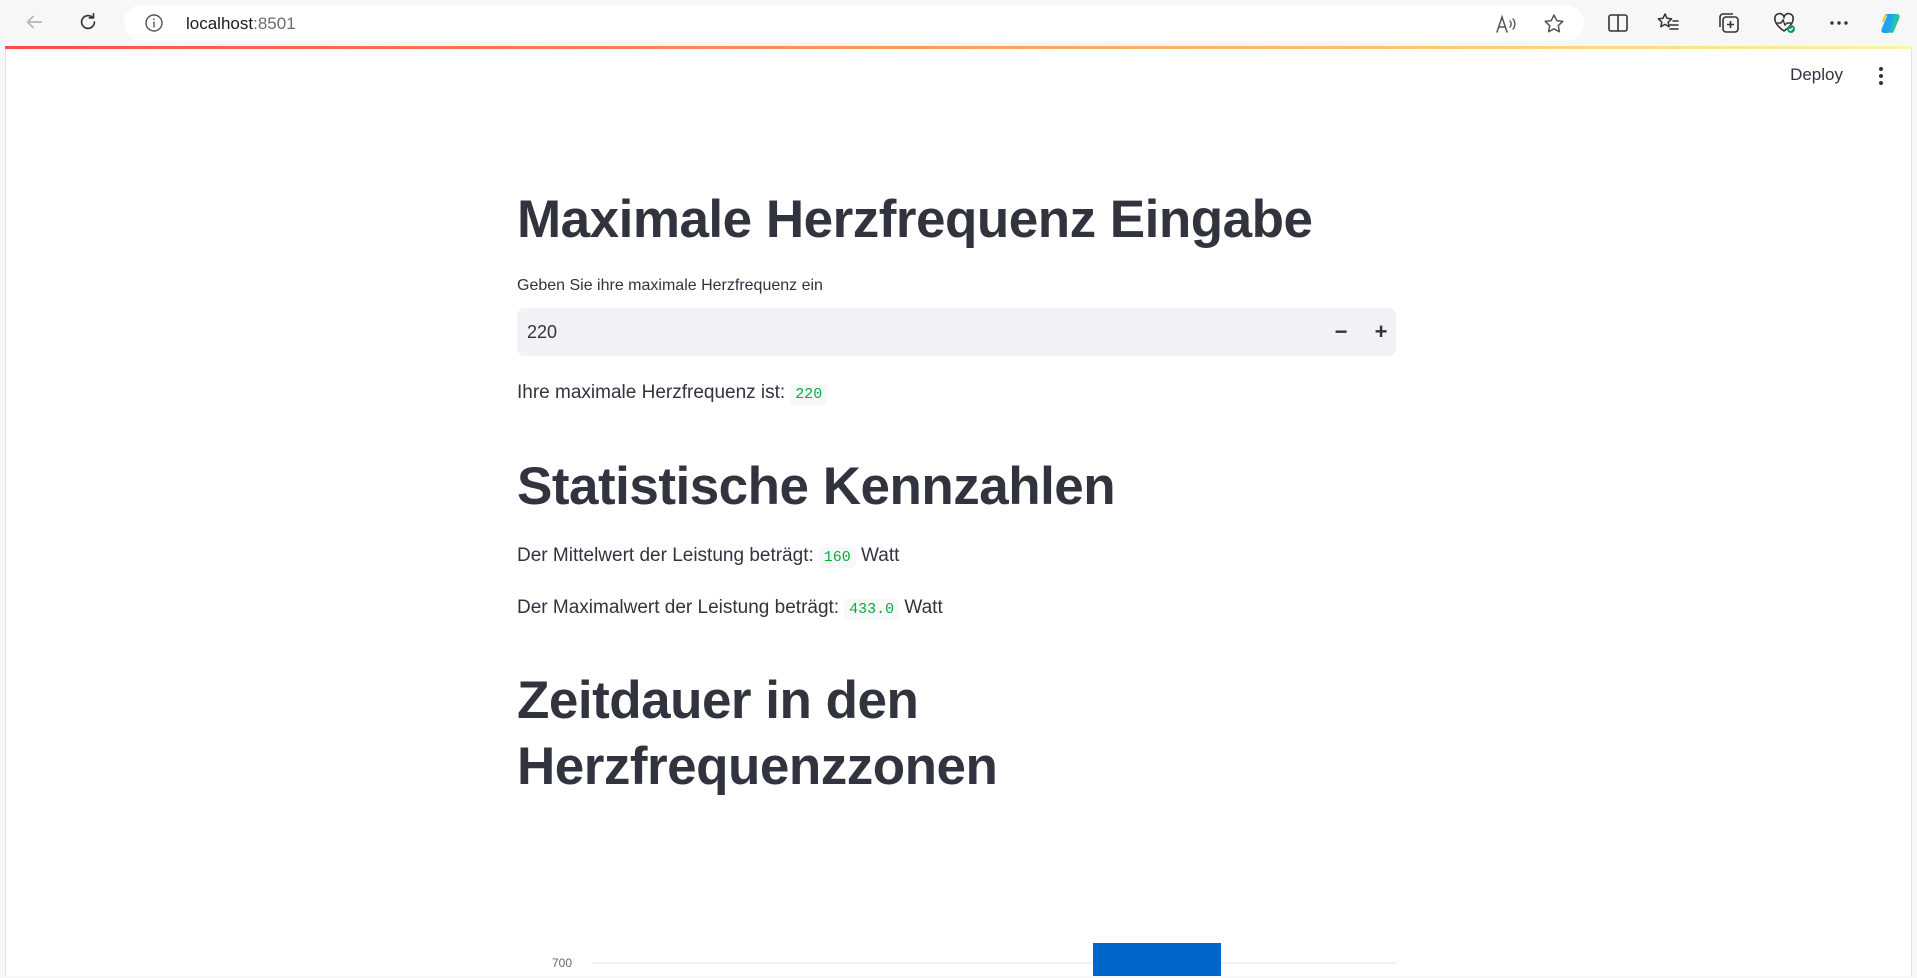  I want to click on more-options-button, so click(1839, 23).